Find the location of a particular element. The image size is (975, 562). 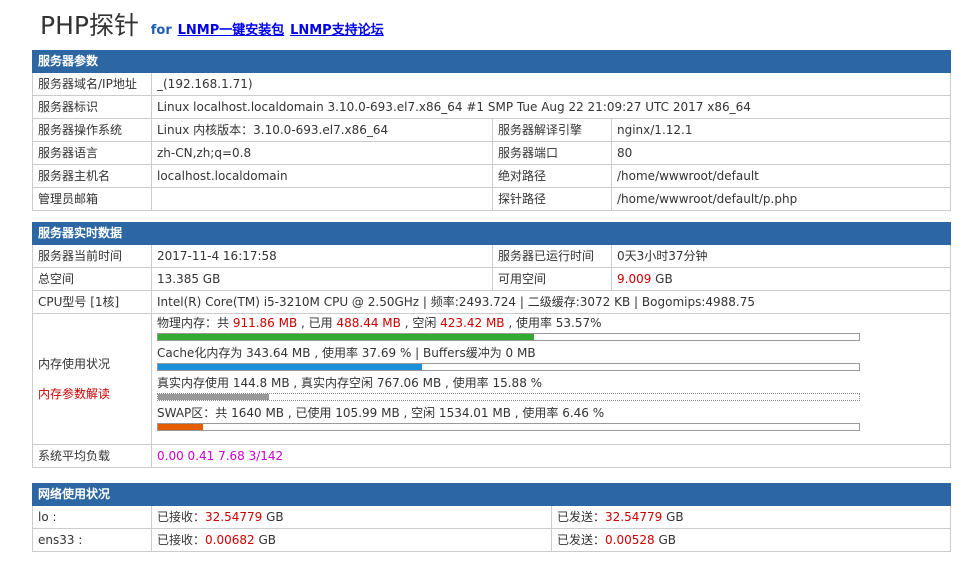

server-params-header: 服务器参数 is located at coordinates (491, 61).